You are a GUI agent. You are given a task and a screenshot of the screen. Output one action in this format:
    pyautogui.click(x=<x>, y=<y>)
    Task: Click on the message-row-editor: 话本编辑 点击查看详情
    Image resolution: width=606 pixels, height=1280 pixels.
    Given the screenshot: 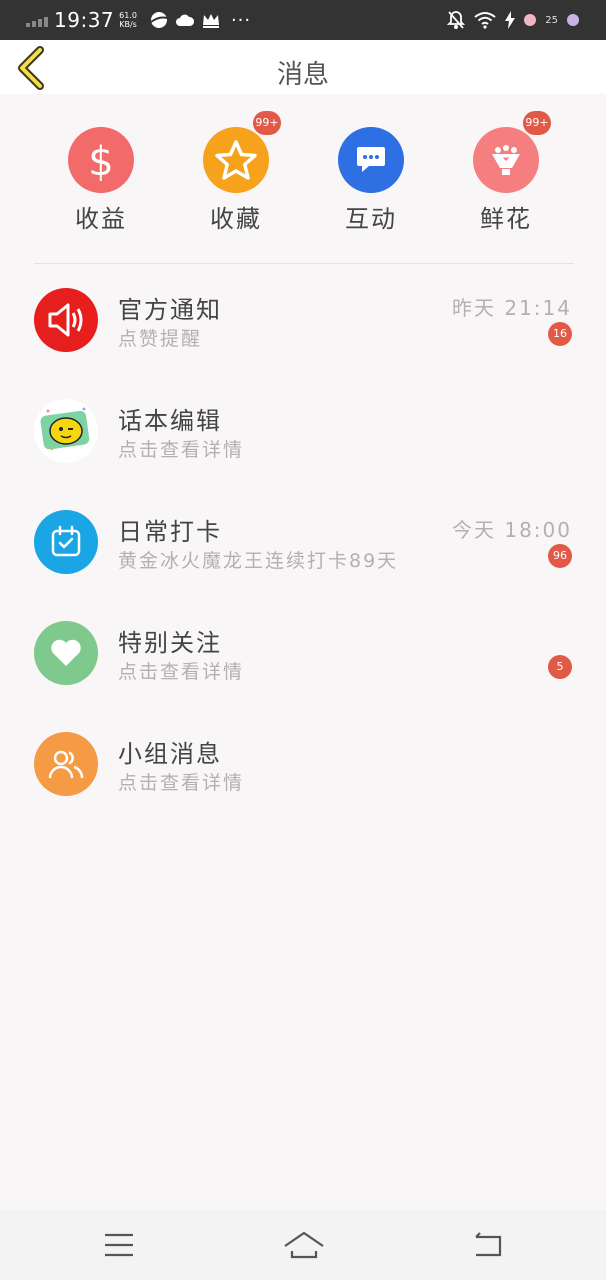 What is the action you would take?
    pyautogui.click(x=303, y=430)
    